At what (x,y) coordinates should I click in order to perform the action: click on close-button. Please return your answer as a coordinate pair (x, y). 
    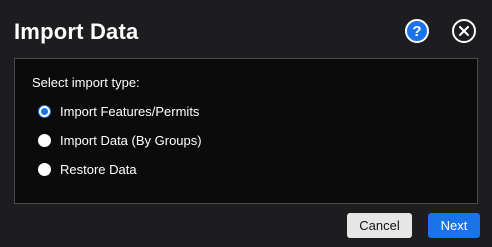
    Looking at the image, I should click on (464, 31).